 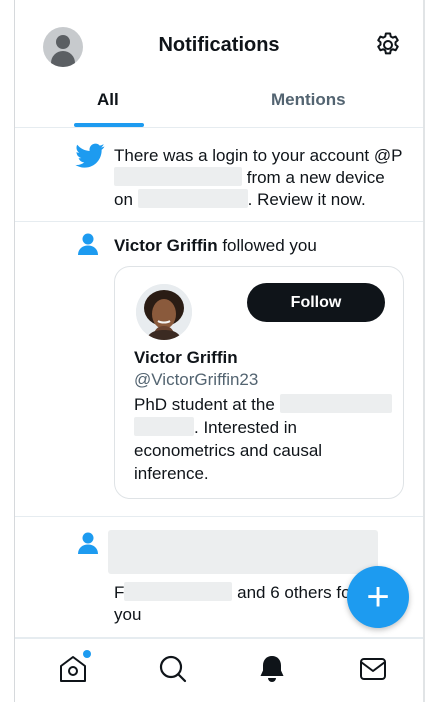 What do you see at coordinates (258, 155) in the screenshot?
I see `login-text-part1: There was a login to your account @P` at bounding box center [258, 155].